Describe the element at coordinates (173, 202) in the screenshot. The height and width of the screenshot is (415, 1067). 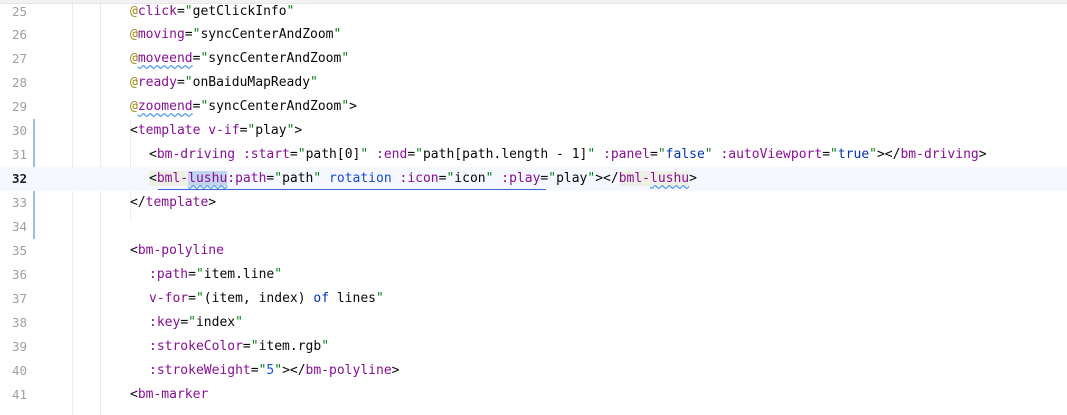
I see `code-text: </template>` at that location.